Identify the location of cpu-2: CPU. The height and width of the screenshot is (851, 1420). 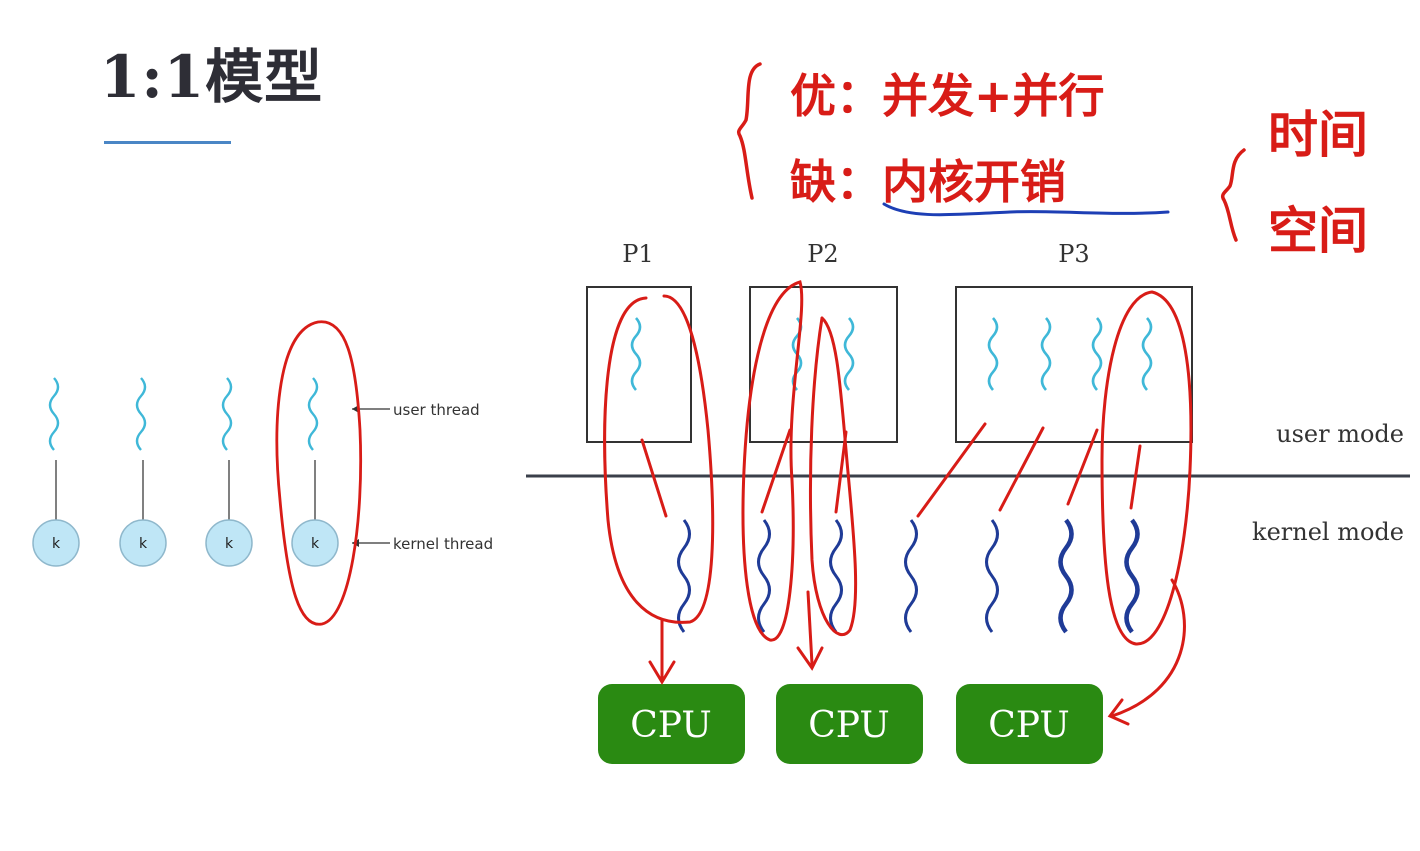
(849, 724).